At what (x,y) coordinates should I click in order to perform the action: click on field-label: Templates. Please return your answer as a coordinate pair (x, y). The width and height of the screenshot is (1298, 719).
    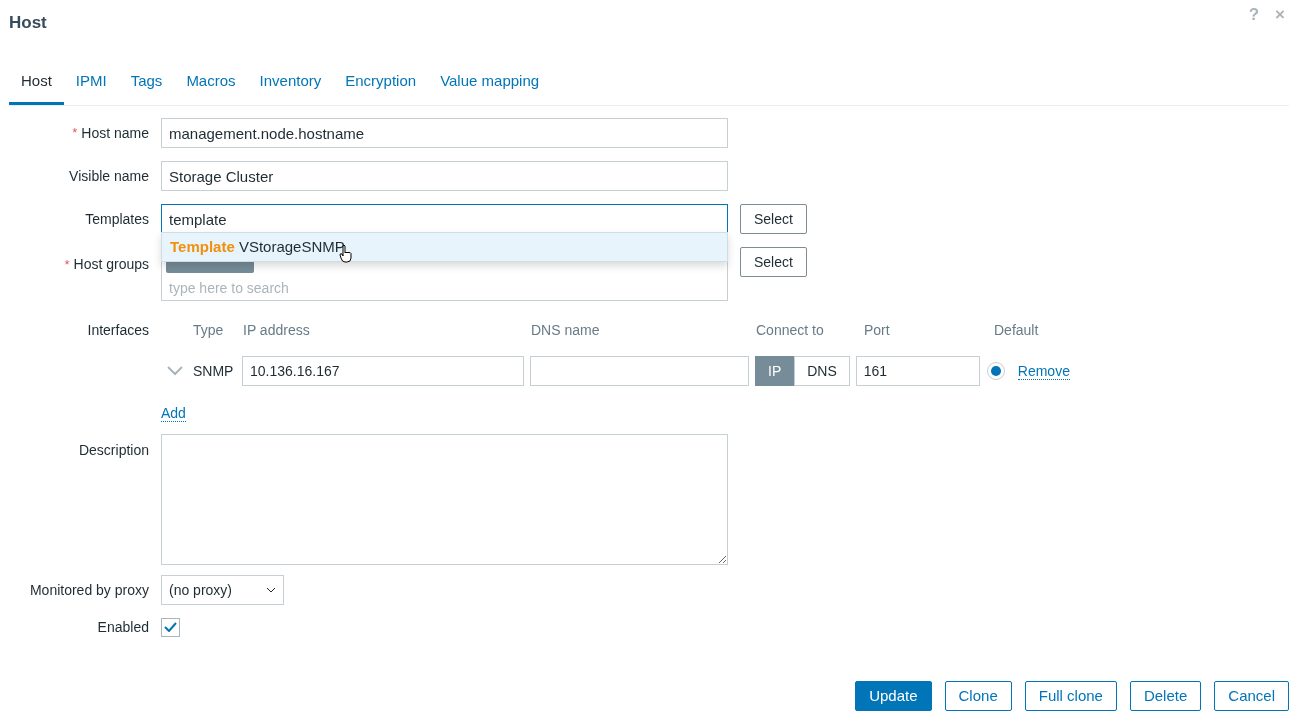
    Looking at the image, I should click on (117, 219).